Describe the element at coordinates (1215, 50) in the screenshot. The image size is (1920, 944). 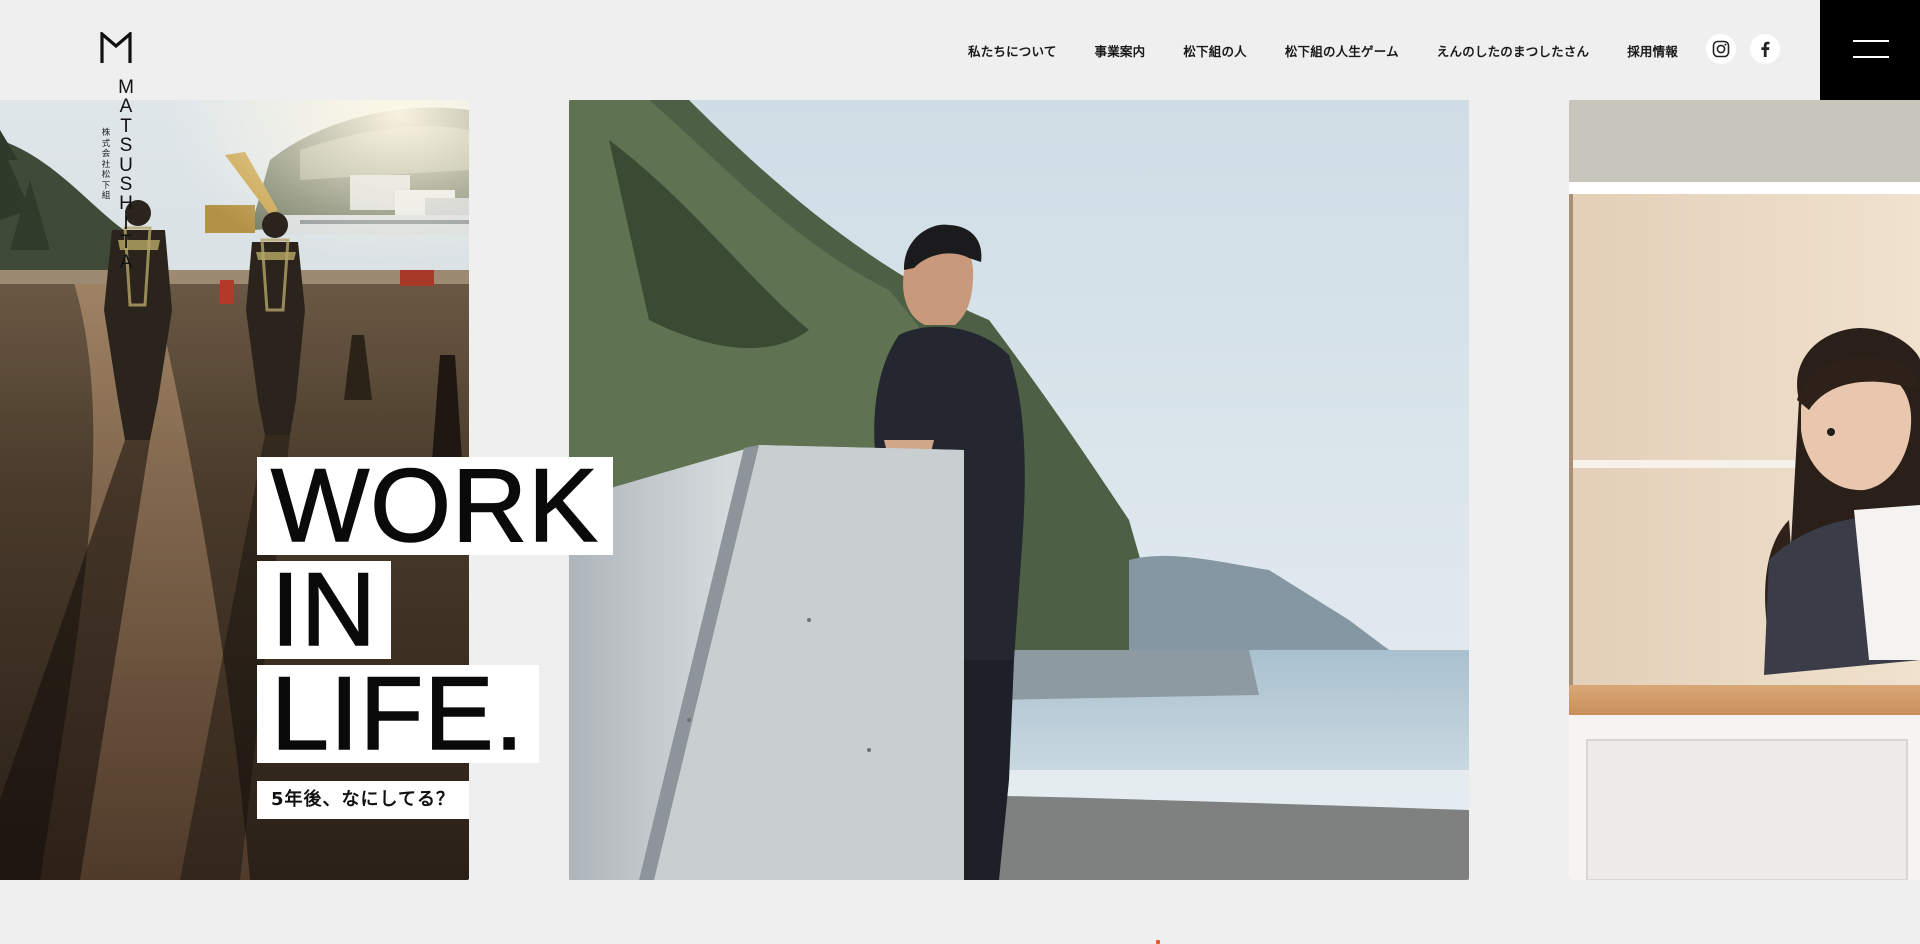
I see `nav-item-people: 松下組の人` at that location.